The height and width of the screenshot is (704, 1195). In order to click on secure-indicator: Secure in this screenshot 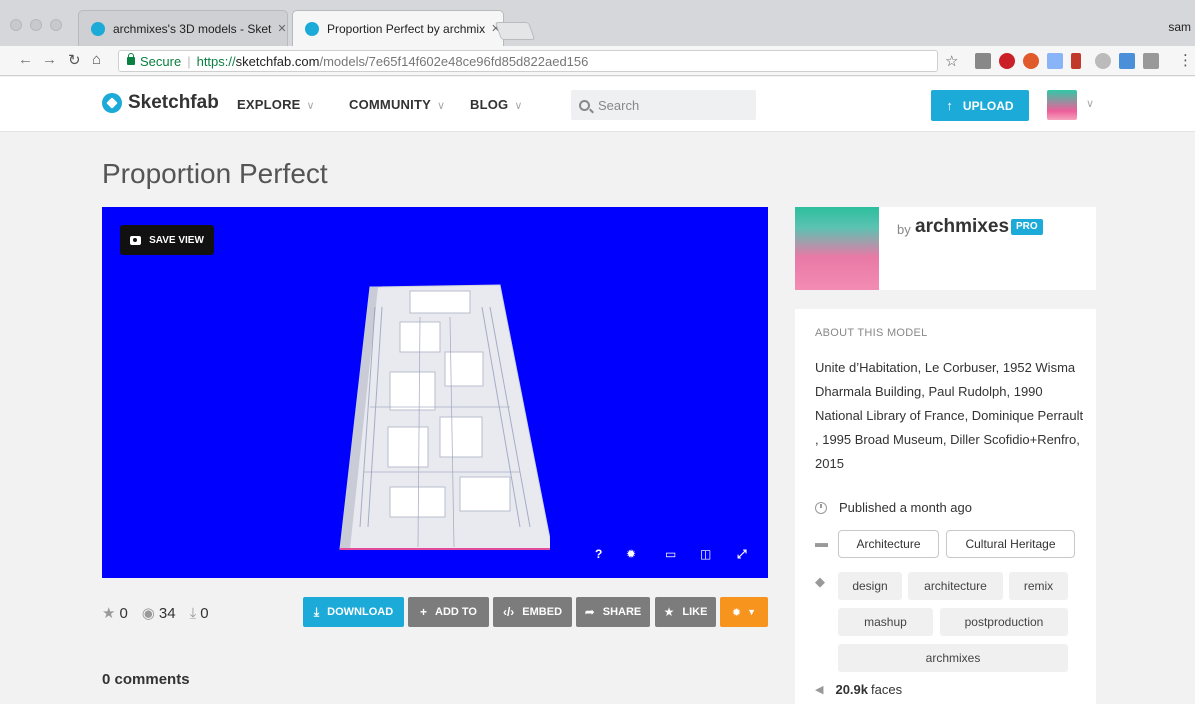, I will do `click(154, 61)`.